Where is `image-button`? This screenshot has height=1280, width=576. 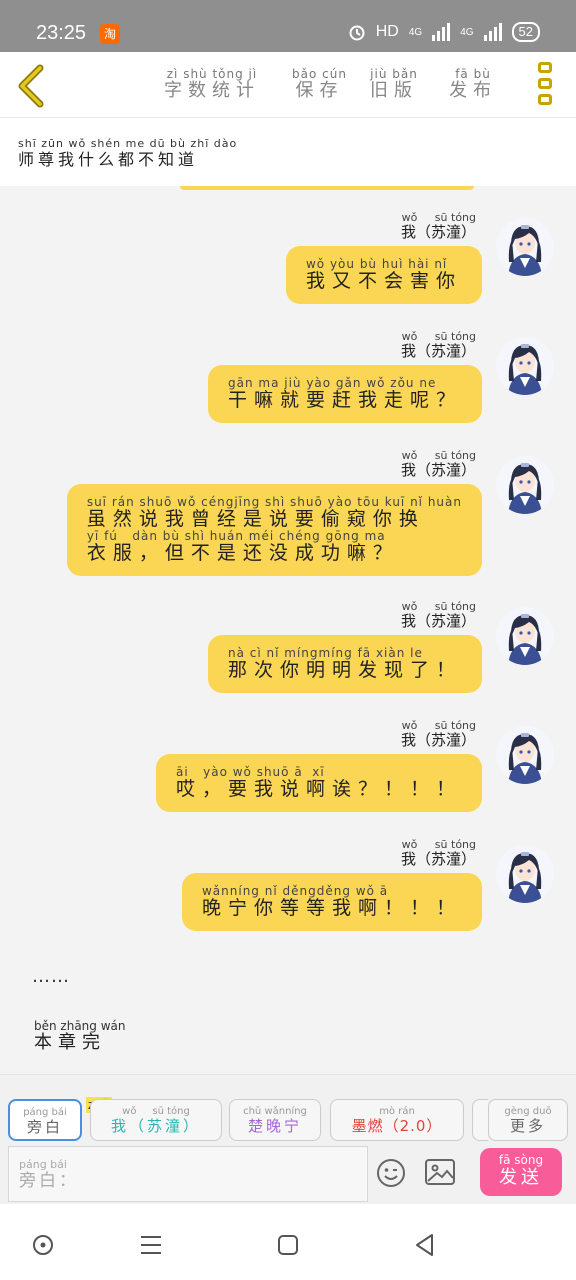 image-button is located at coordinates (440, 1172).